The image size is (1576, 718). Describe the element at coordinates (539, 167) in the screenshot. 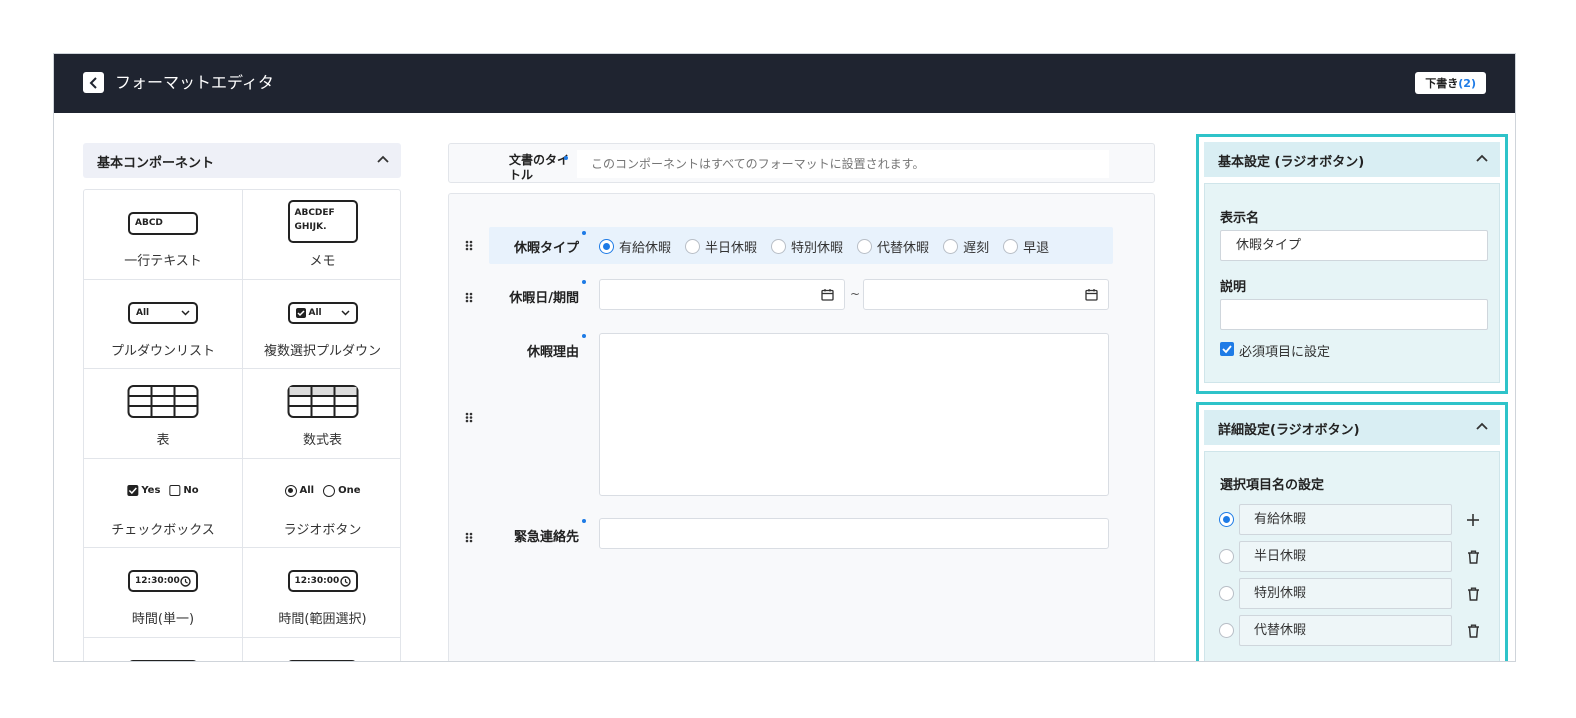

I see `document-title-label: 文書のタイトル` at that location.